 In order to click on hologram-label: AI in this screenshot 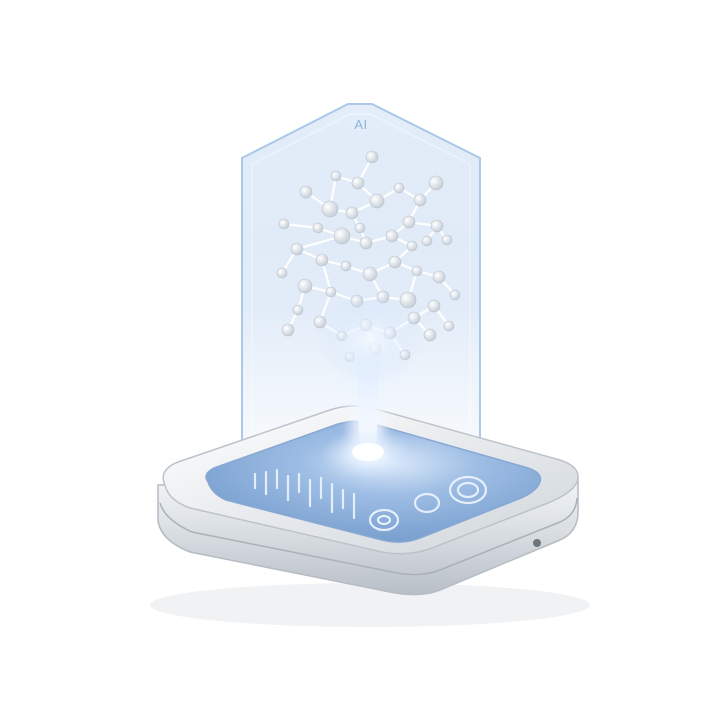, I will do `click(361, 124)`.